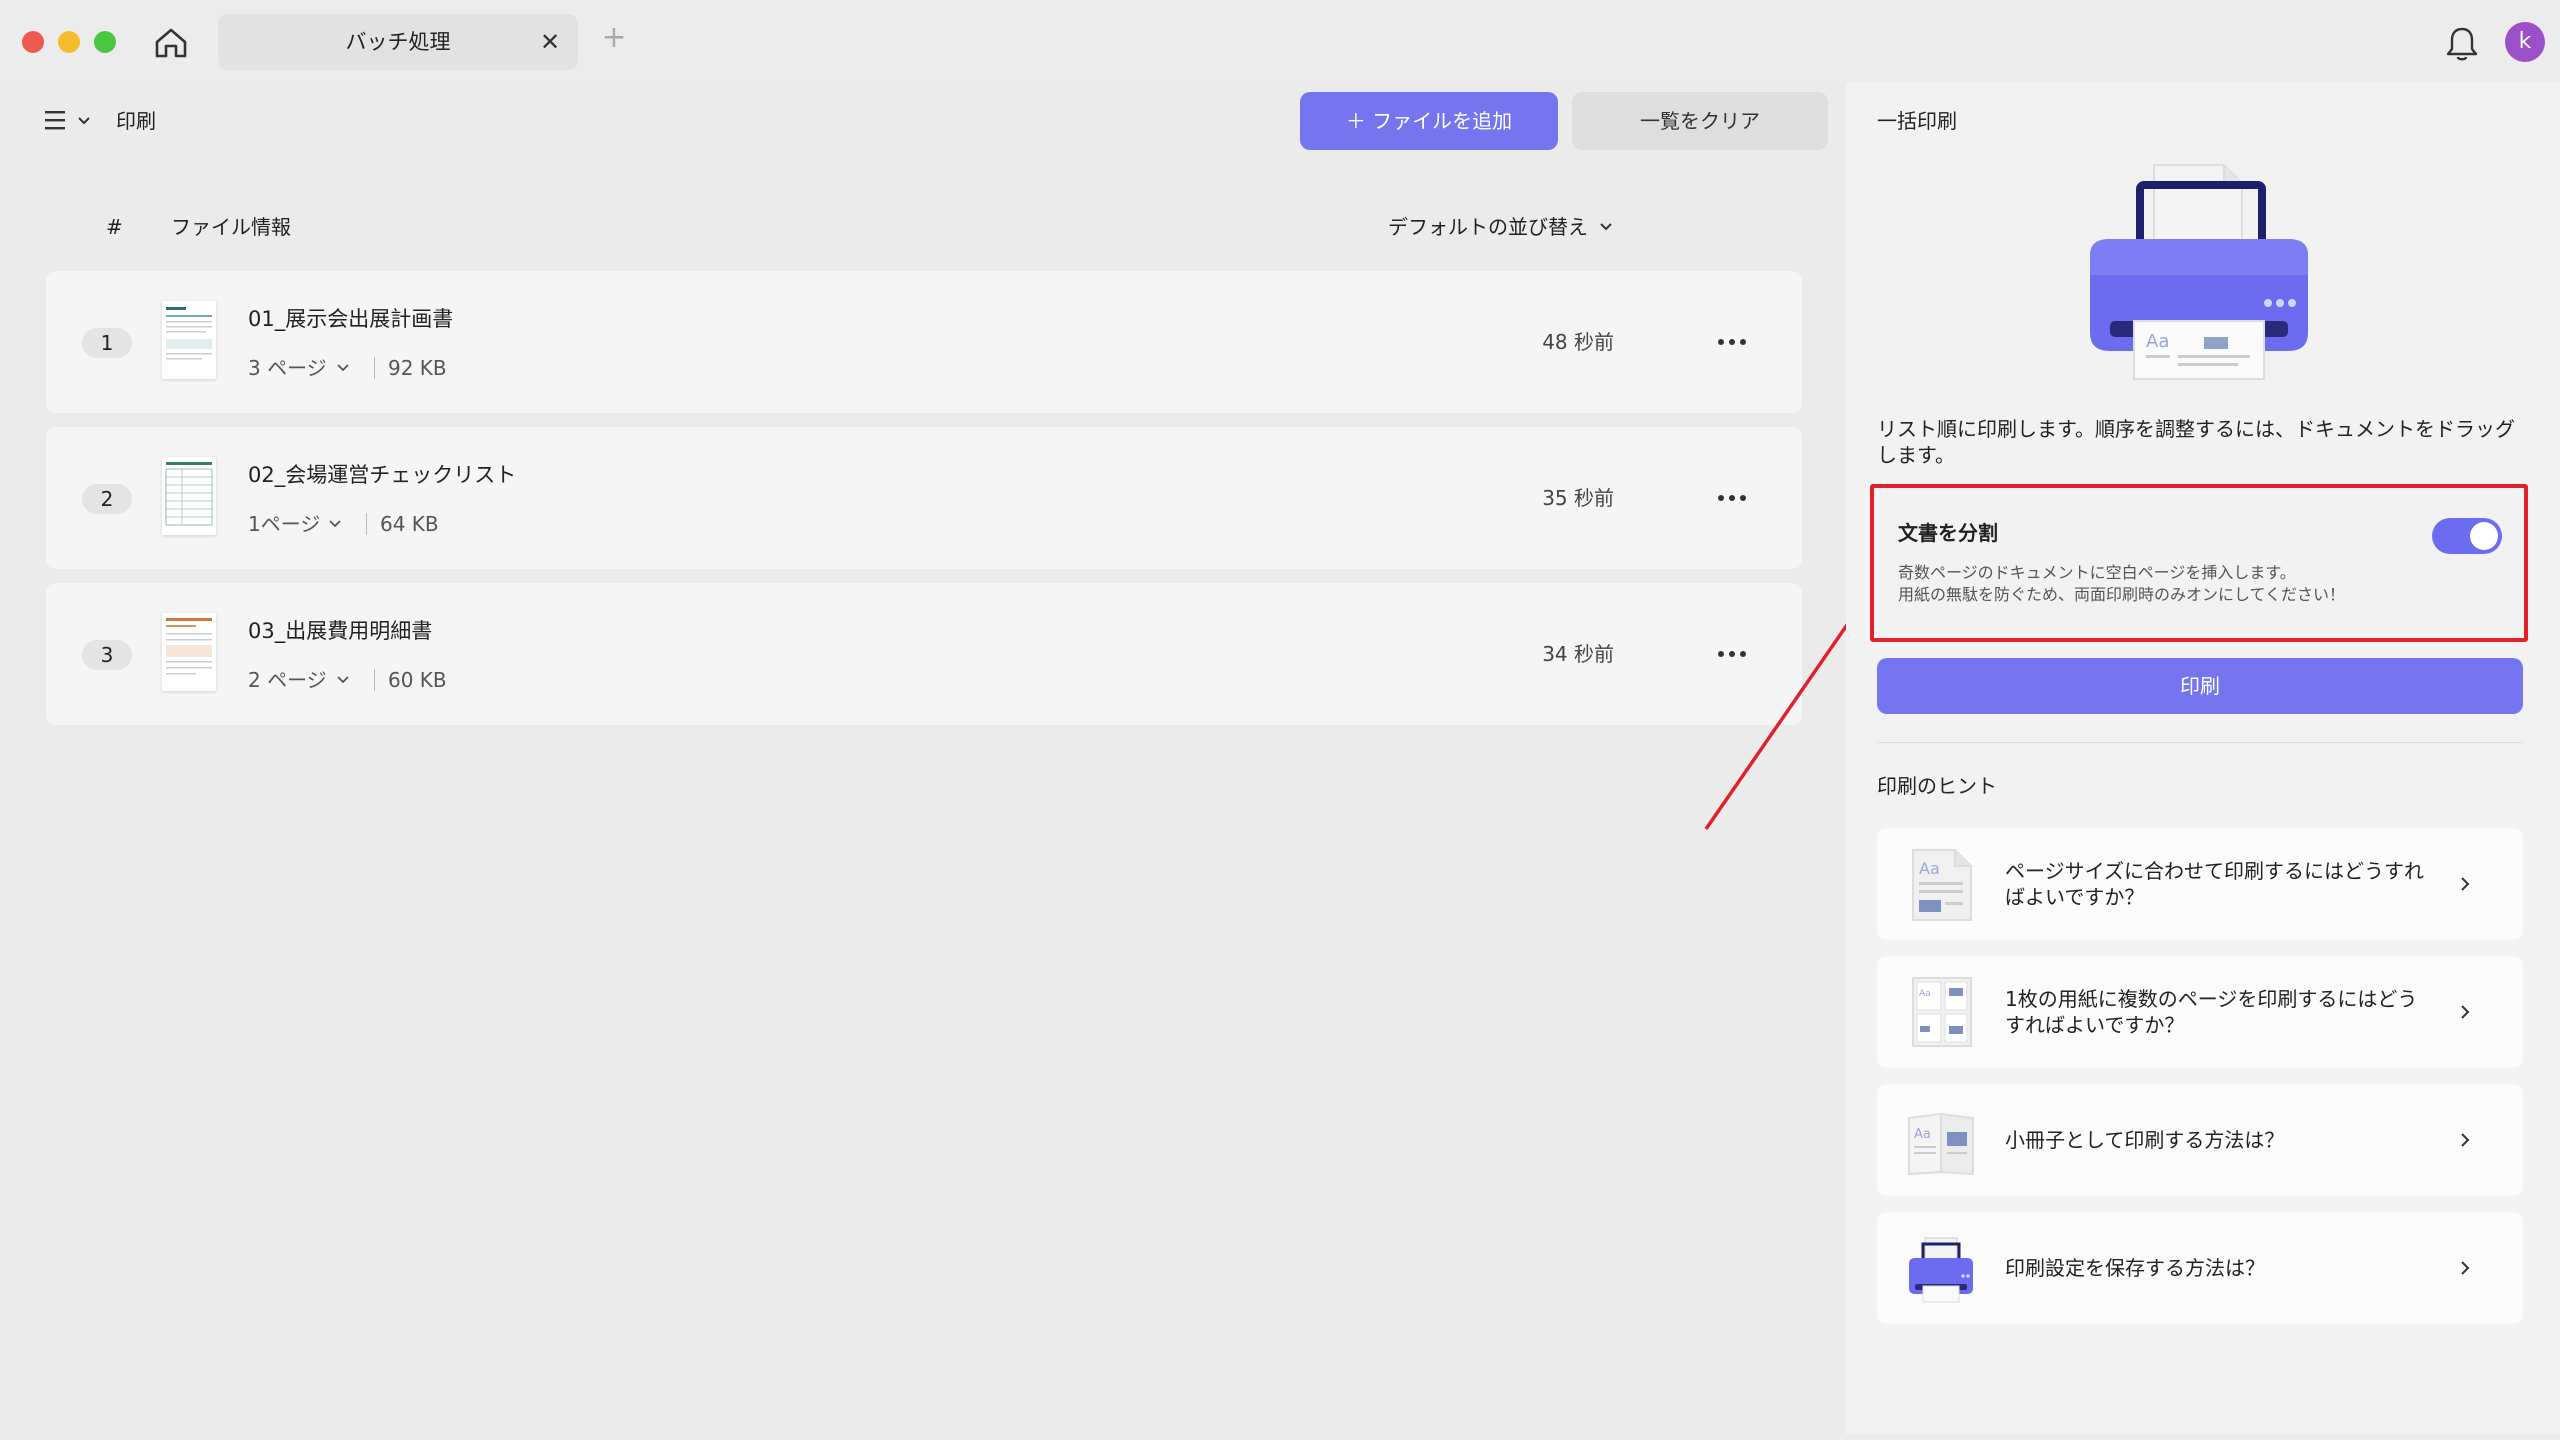 The width and height of the screenshot is (2560, 1440). Describe the element at coordinates (924, 654) in the screenshot. I see `file-row: 3 03_出展費用明細書 2 ページ 60 KB 34 秒前` at that location.